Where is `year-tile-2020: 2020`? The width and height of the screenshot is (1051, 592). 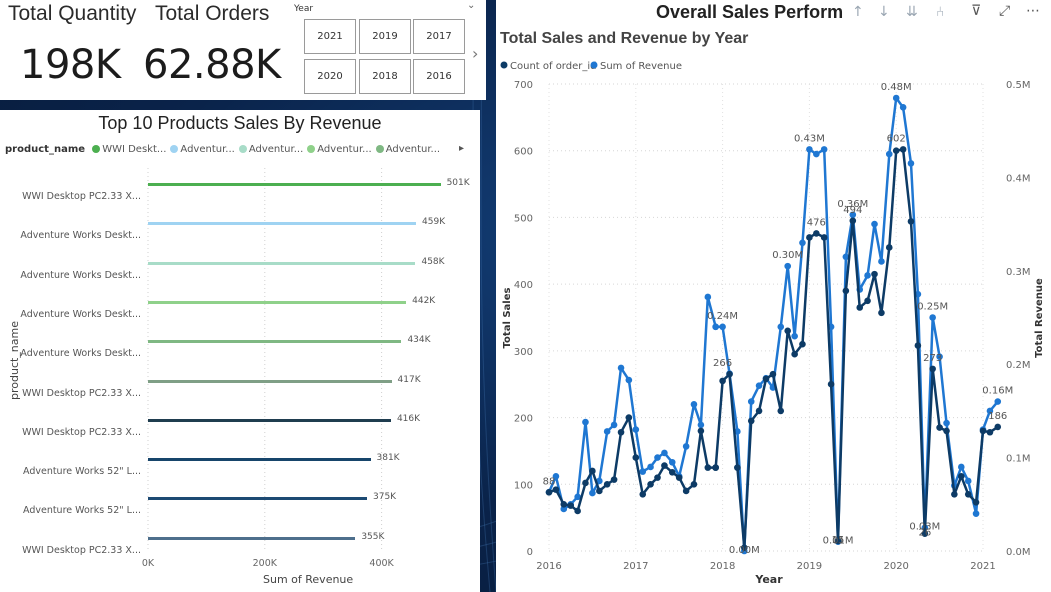
year-tile-2020: 2020 is located at coordinates (330, 76).